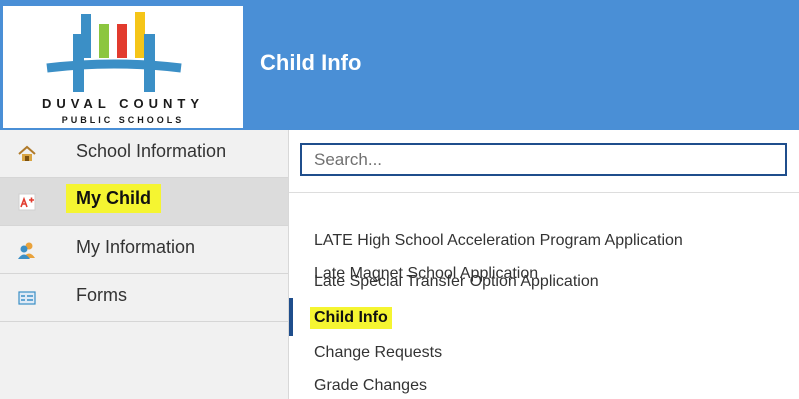 Image resolution: width=799 pixels, height=399 pixels. I want to click on menu-divider, so click(544, 192).